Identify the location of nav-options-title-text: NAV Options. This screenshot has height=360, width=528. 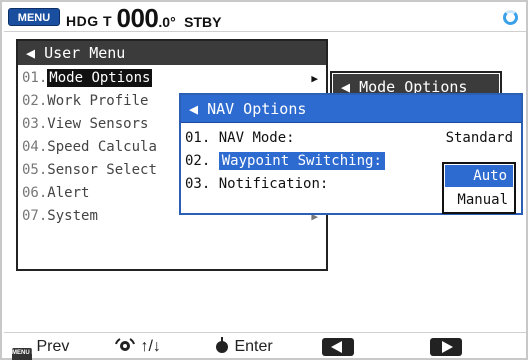
(257, 109).